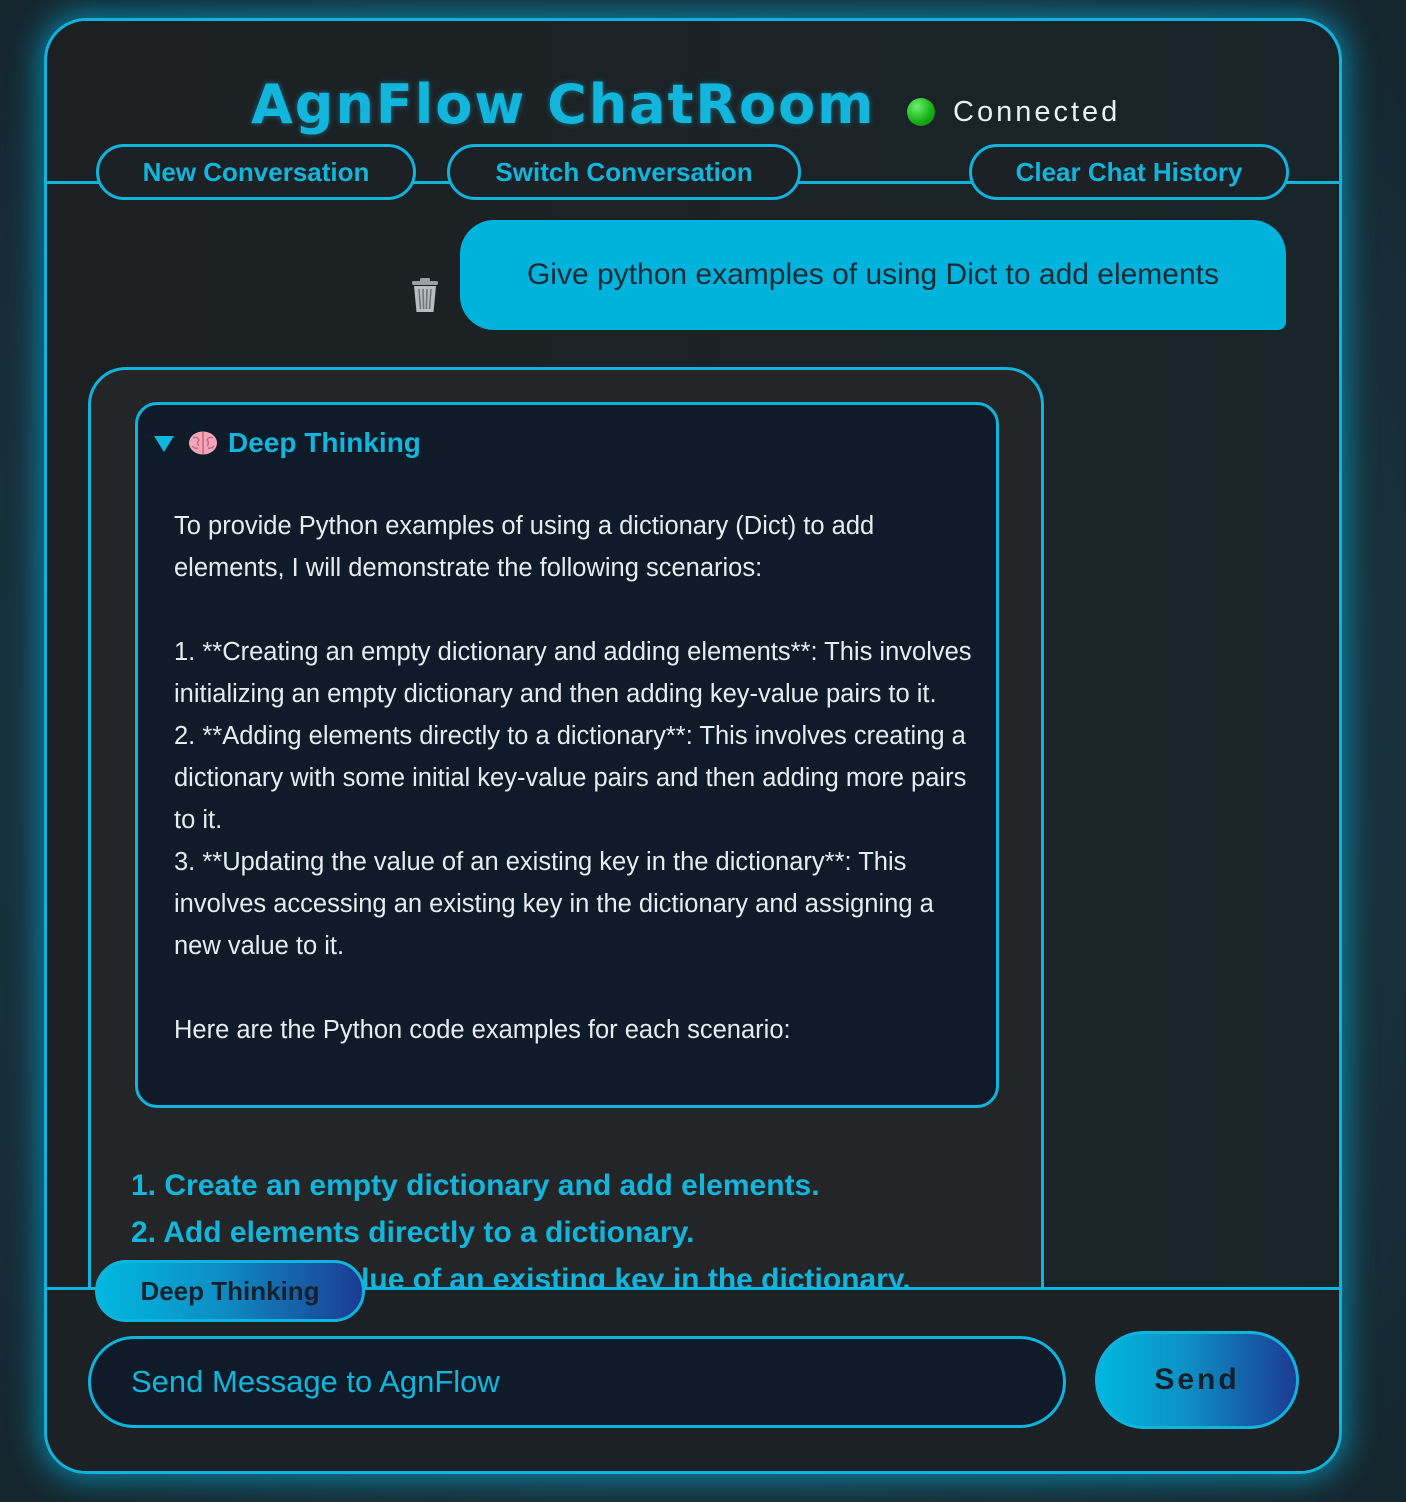 The image size is (1406, 1502). What do you see at coordinates (1129, 172) in the screenshot?
I see `clear-chat-history-button: Clear Chat History` at bounding box center [1129, 172].